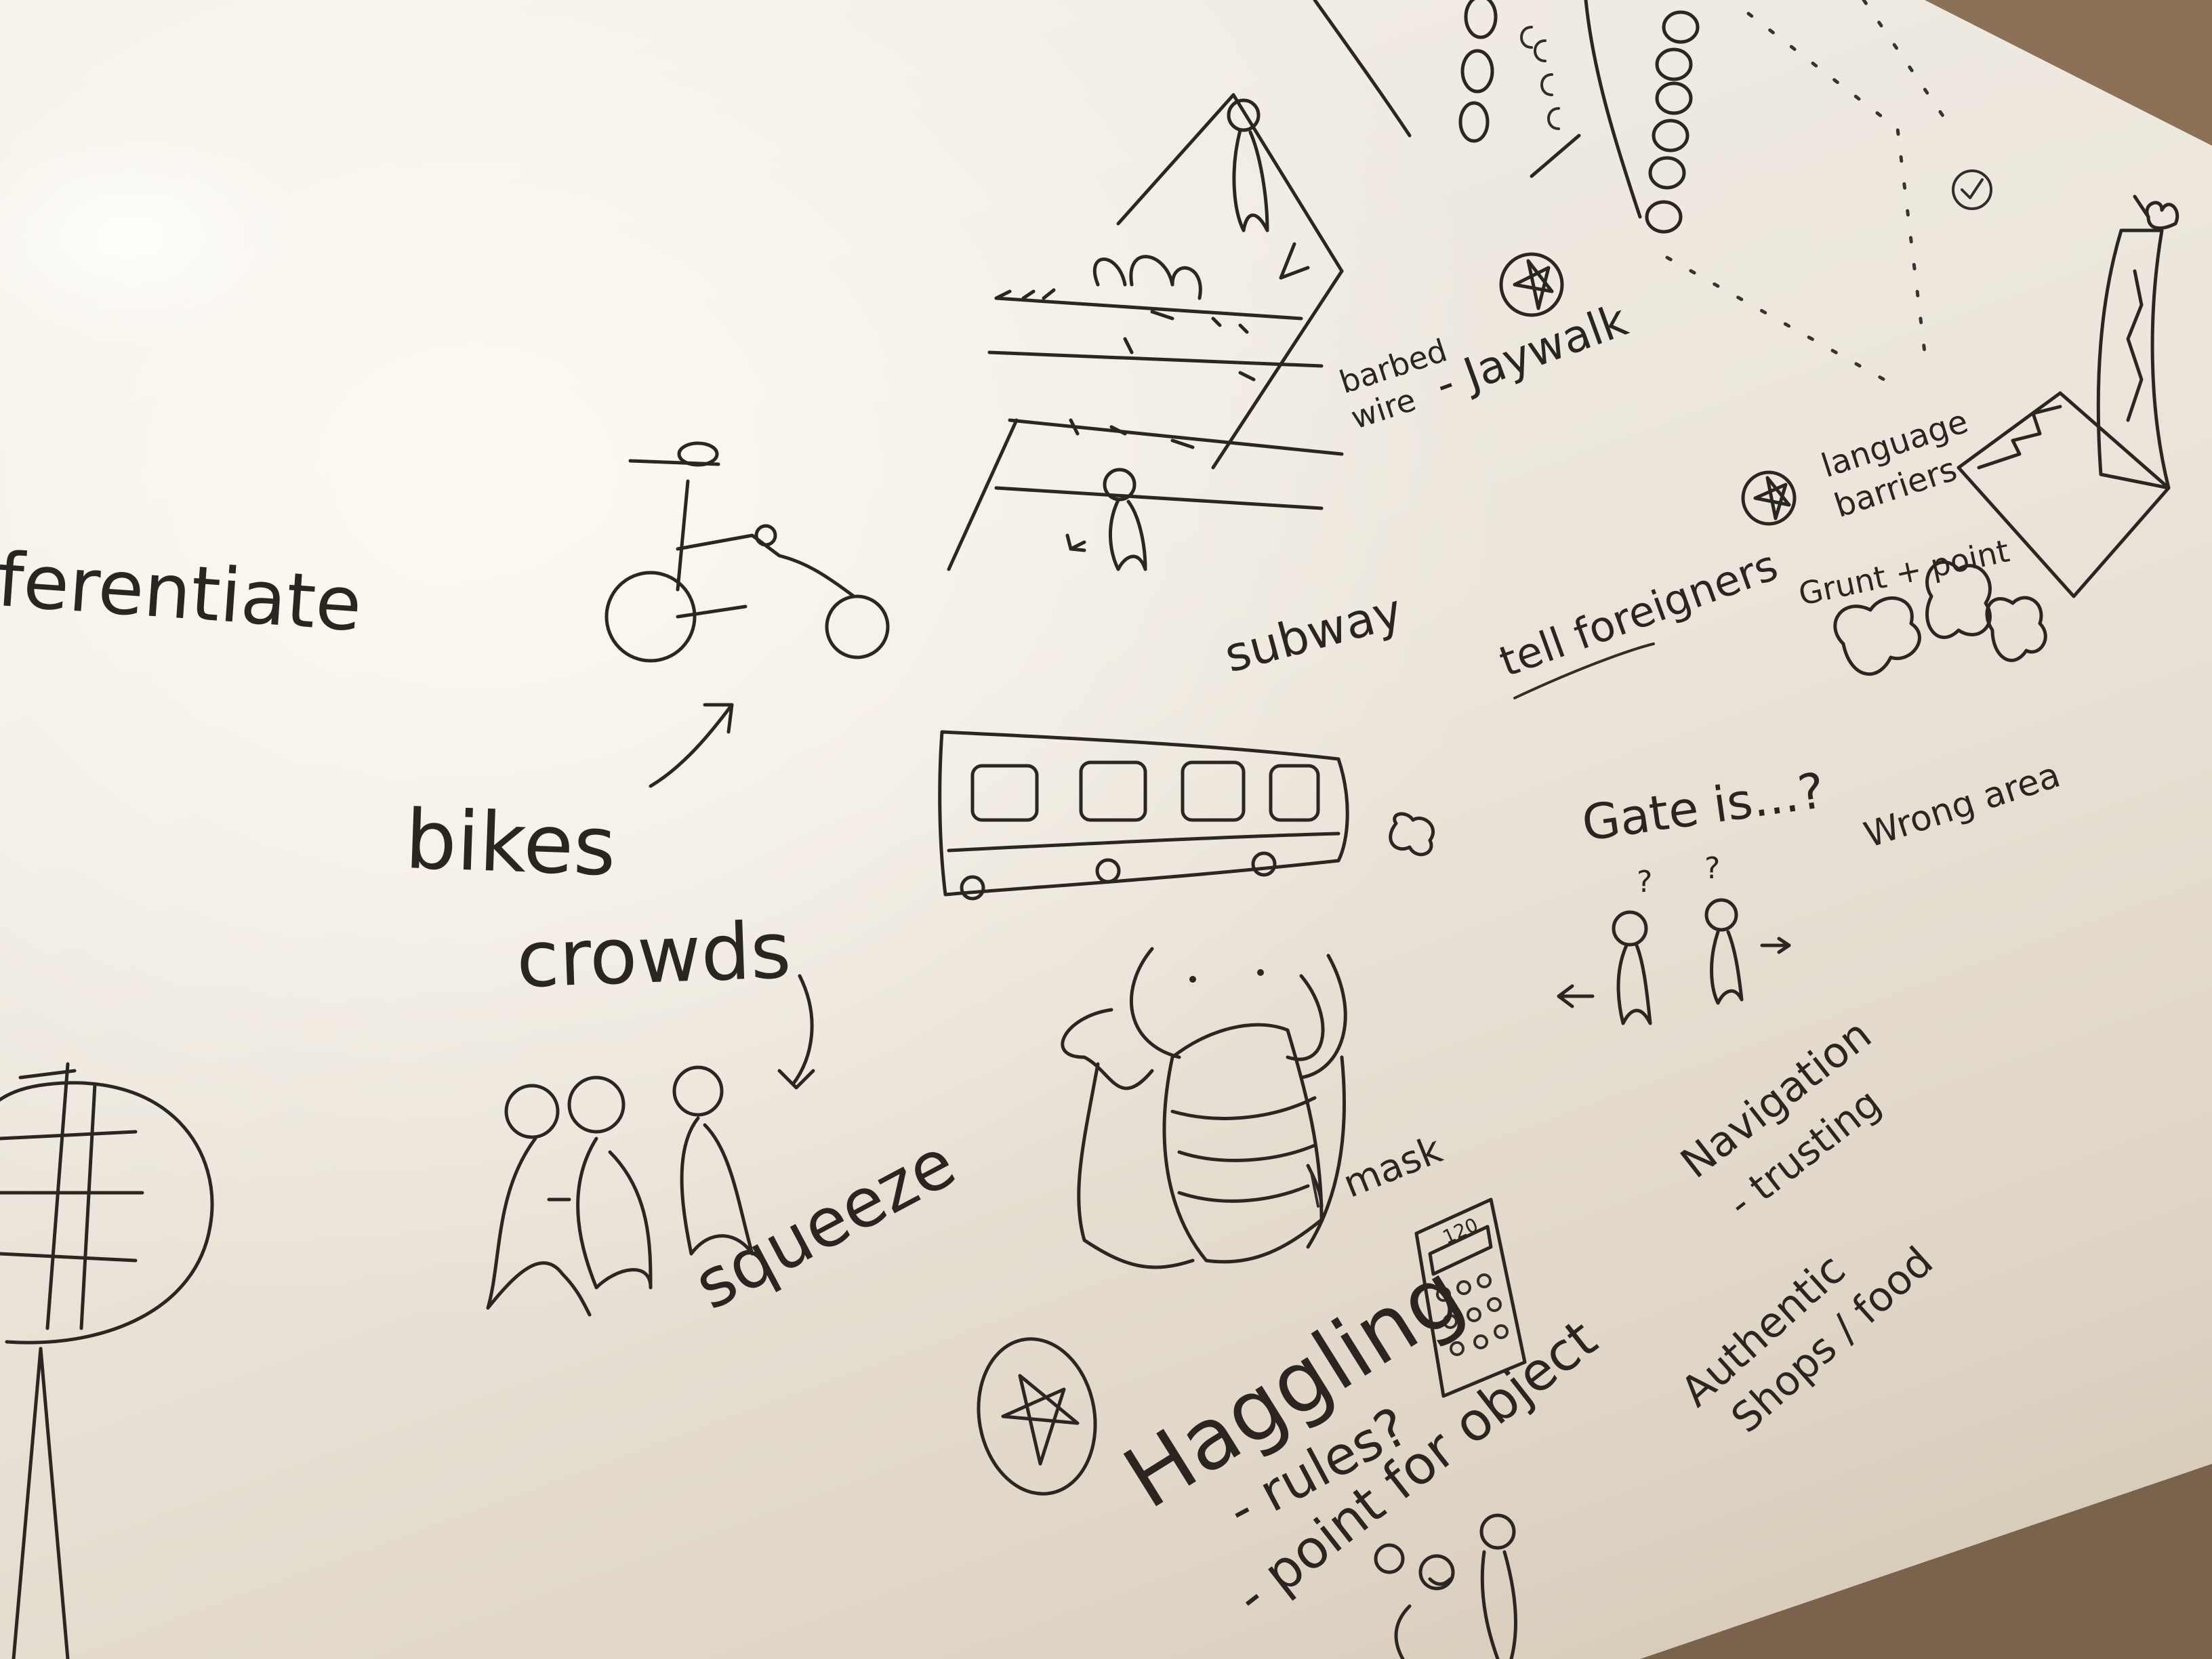  I want to click on bike-sketch, so click(747, 614).